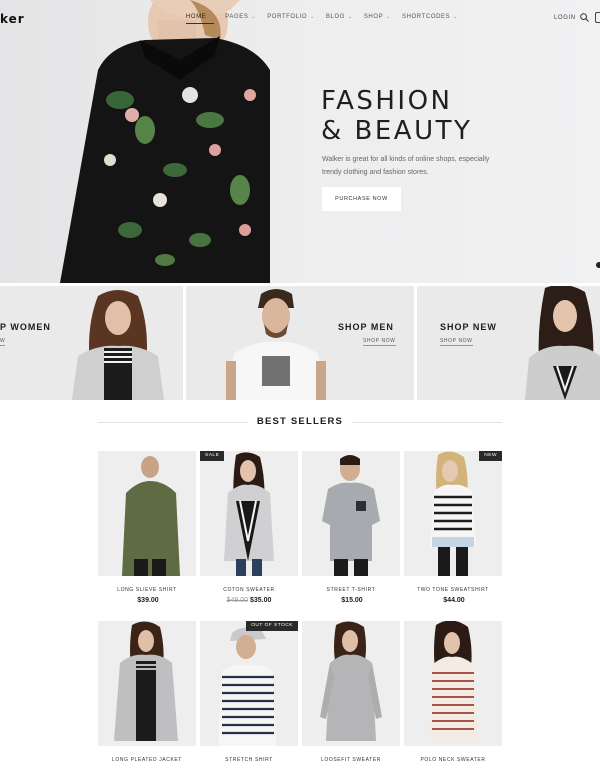 This screenshot has width=600, height=770. I want to click on divider, so click(427, 422).